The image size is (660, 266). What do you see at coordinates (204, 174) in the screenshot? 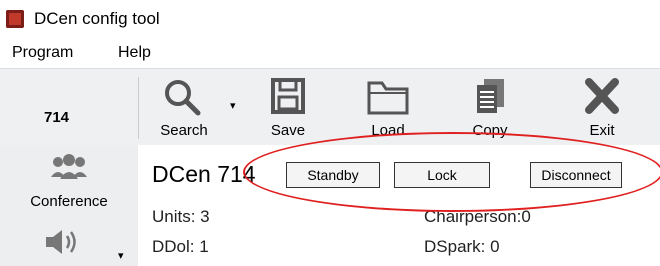
I see `device-title: DCen 714` at bounding box center [204, 174].